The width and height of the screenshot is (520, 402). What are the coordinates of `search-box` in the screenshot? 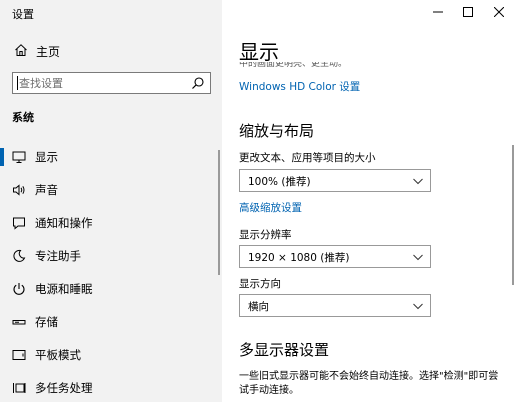 It's located at (111, 83).